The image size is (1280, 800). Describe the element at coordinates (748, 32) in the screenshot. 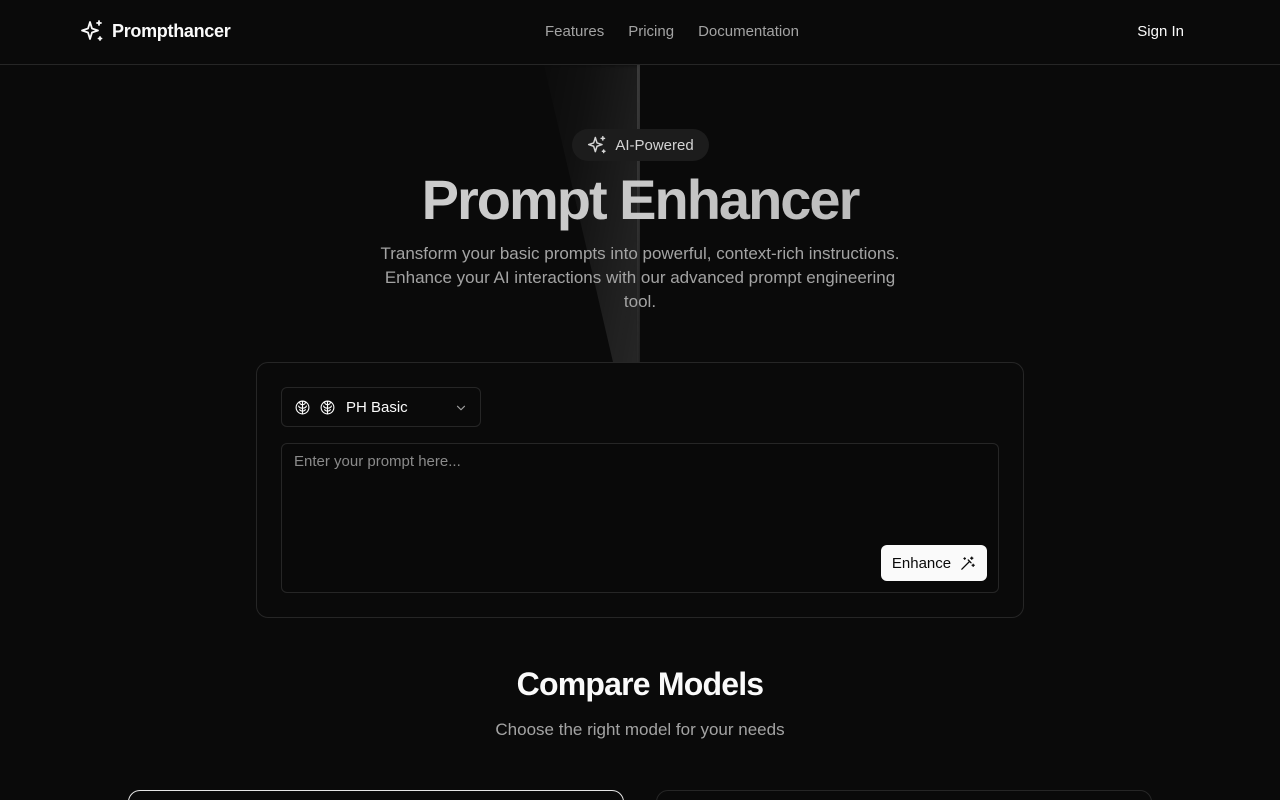

I see `nav-documentation: Documentation` at that location.